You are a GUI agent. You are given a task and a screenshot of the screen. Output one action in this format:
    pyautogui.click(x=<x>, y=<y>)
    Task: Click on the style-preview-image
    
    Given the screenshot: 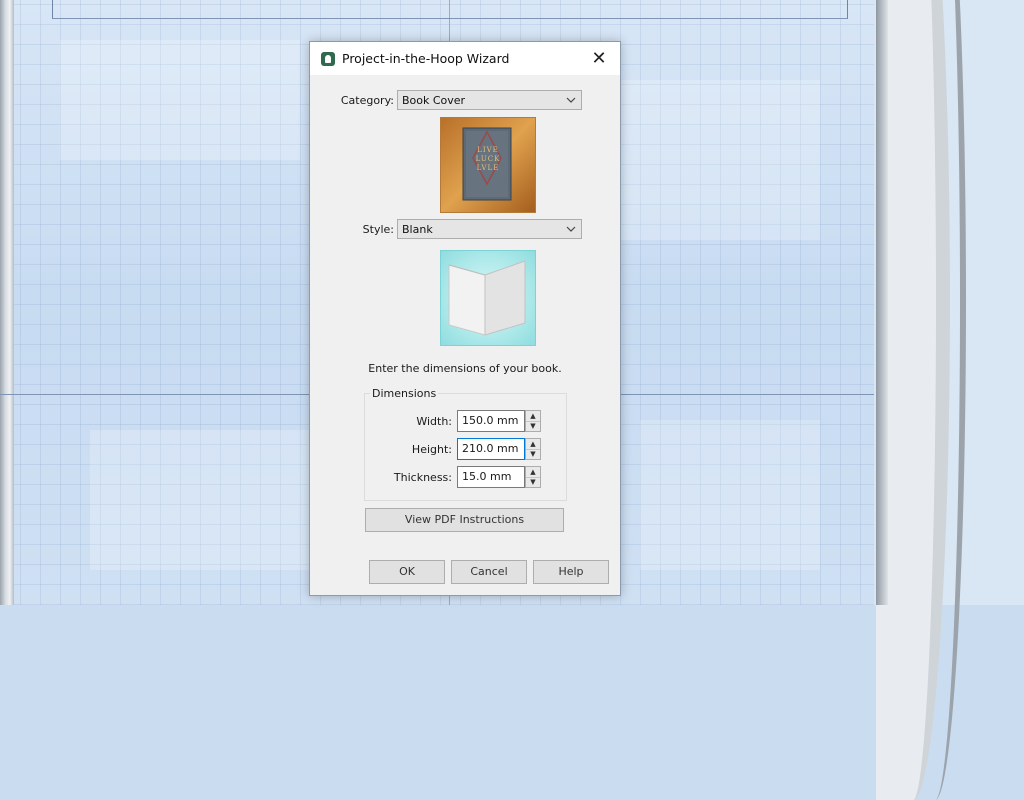 What is the action you would take?
    pyautogui.click(x=488, y=298)
    